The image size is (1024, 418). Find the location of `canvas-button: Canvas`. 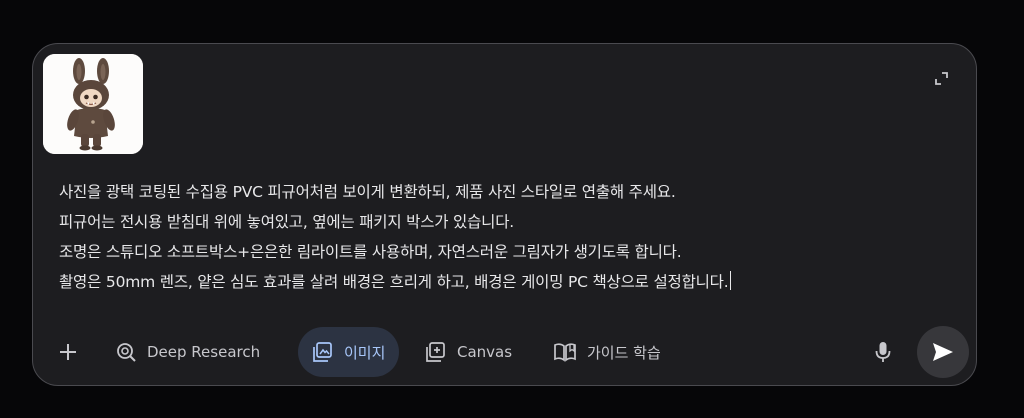

canvas-button: Canvas is located at coordinates (468, 352).